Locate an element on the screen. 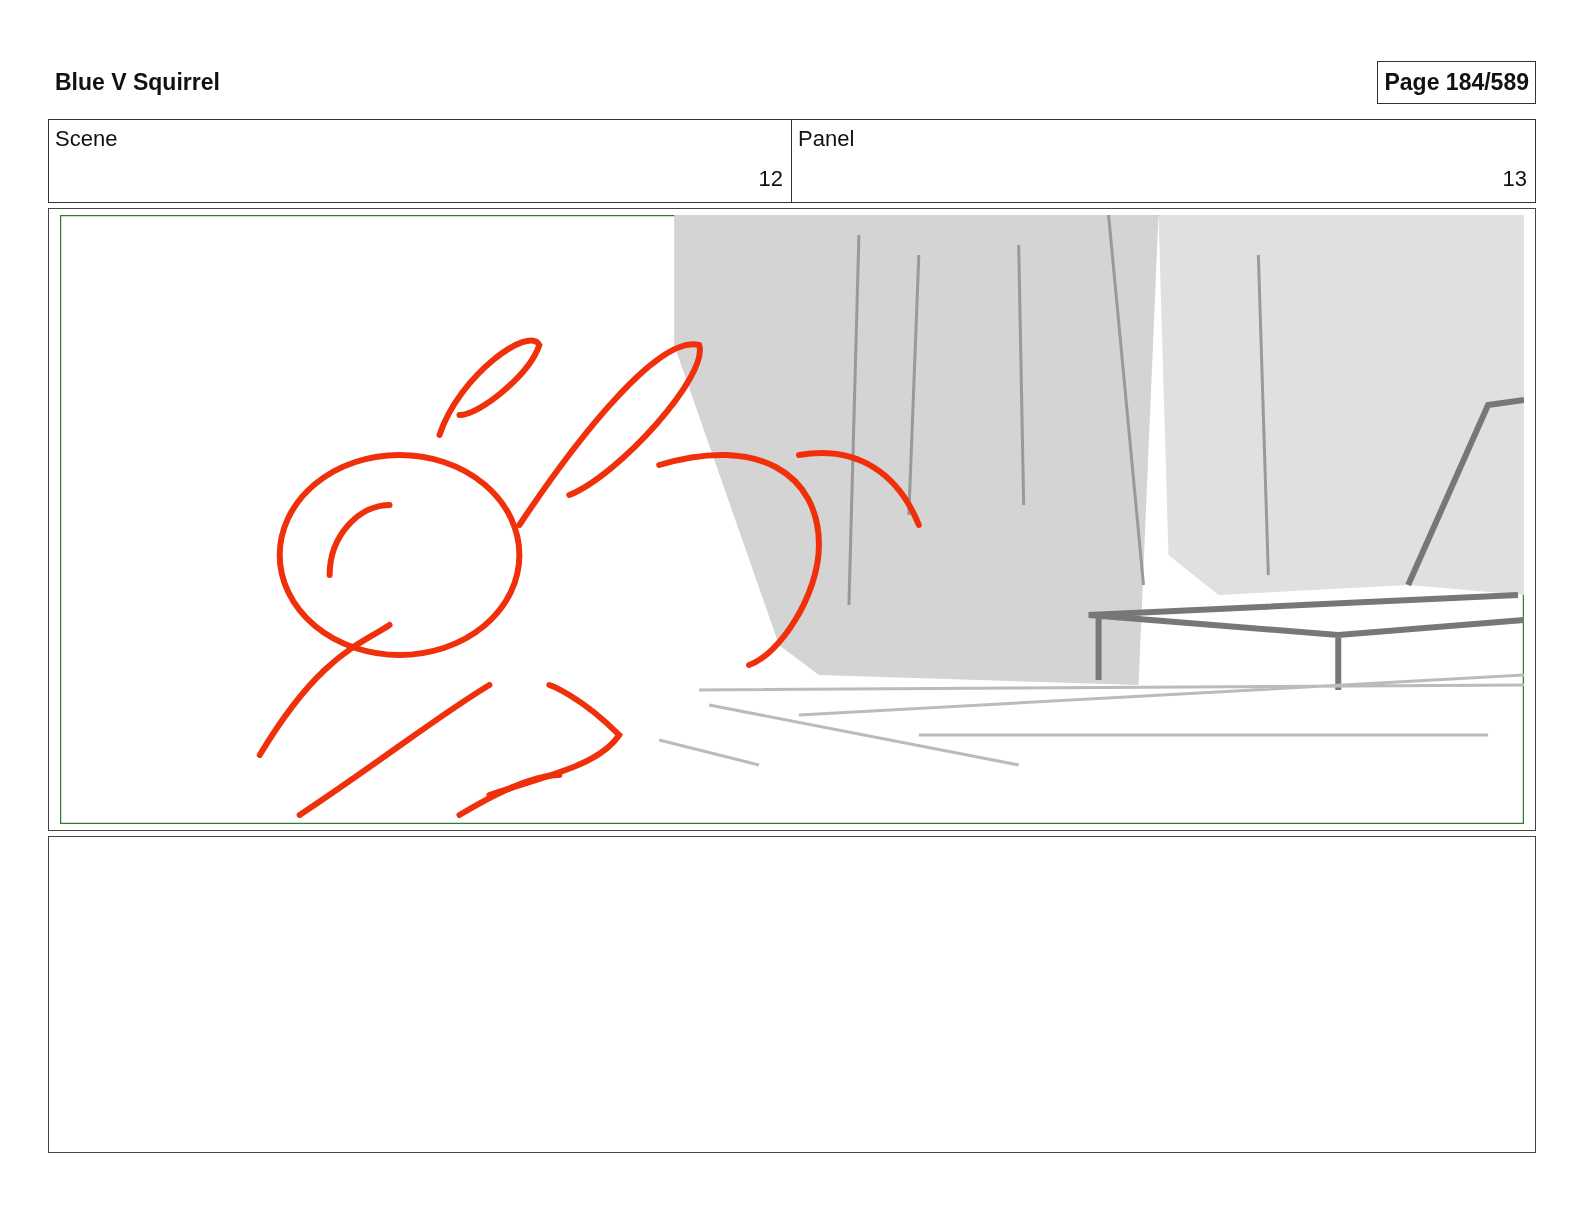 The height and width of the screenshot is (1224, 1584). storyboard-title: Blue V Squirrel is located at coordinates (137, 82).